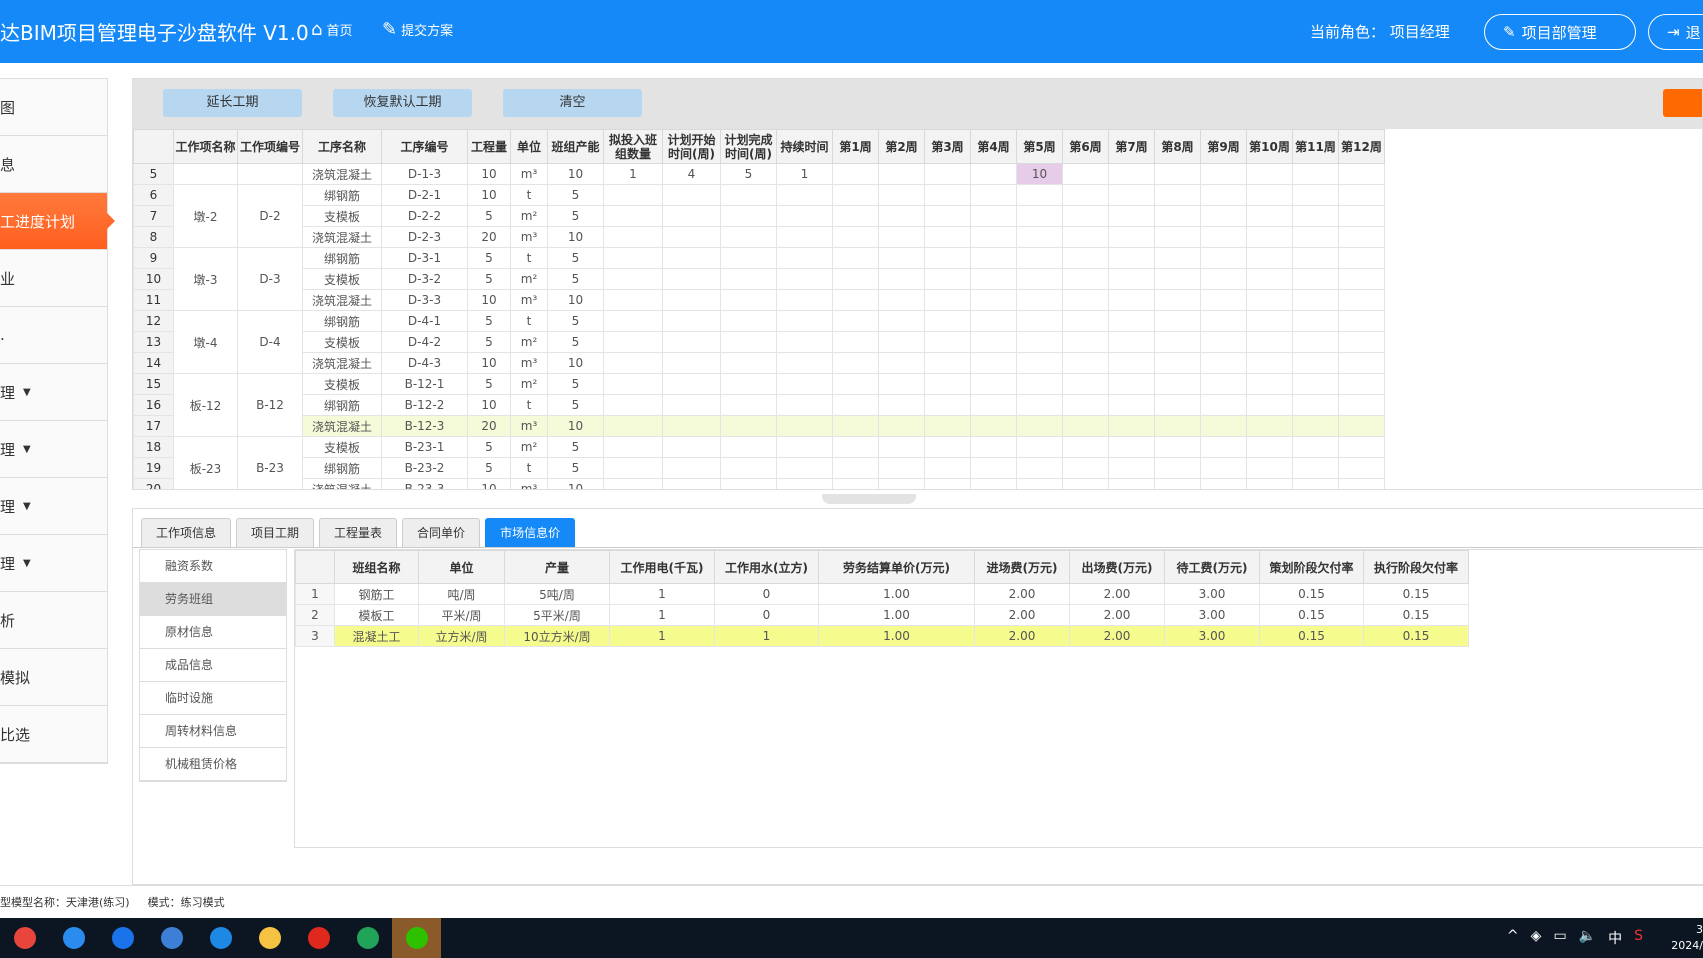  What do you see at coordinates (766, 615) in the screenshot?
I see `cell: 0` at bounding box center [766, 615].